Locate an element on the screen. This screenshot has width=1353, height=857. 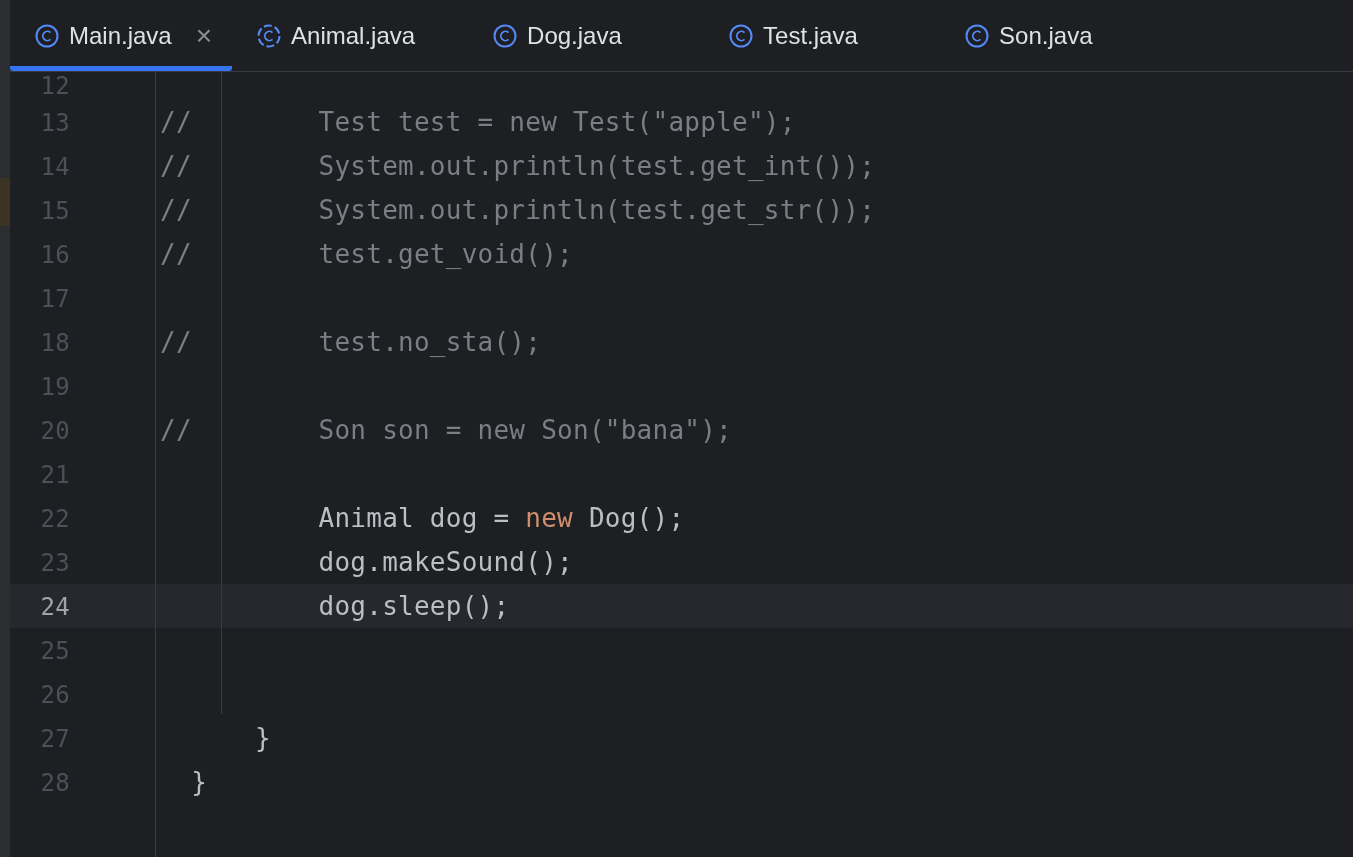
code-text: test.no_sta(); is located at coordinates (430, 342).